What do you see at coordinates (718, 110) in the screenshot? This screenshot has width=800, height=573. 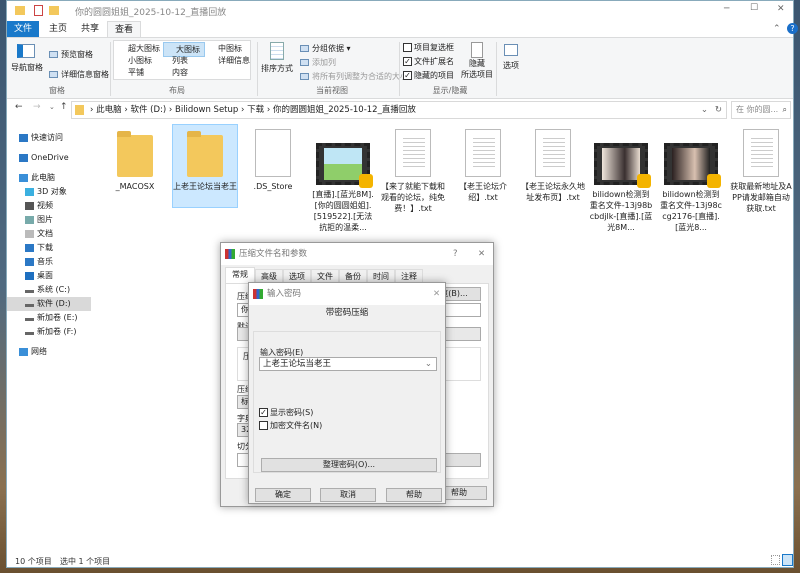 I see `refresh-icon: ↻` at bounding box center [718, 110].